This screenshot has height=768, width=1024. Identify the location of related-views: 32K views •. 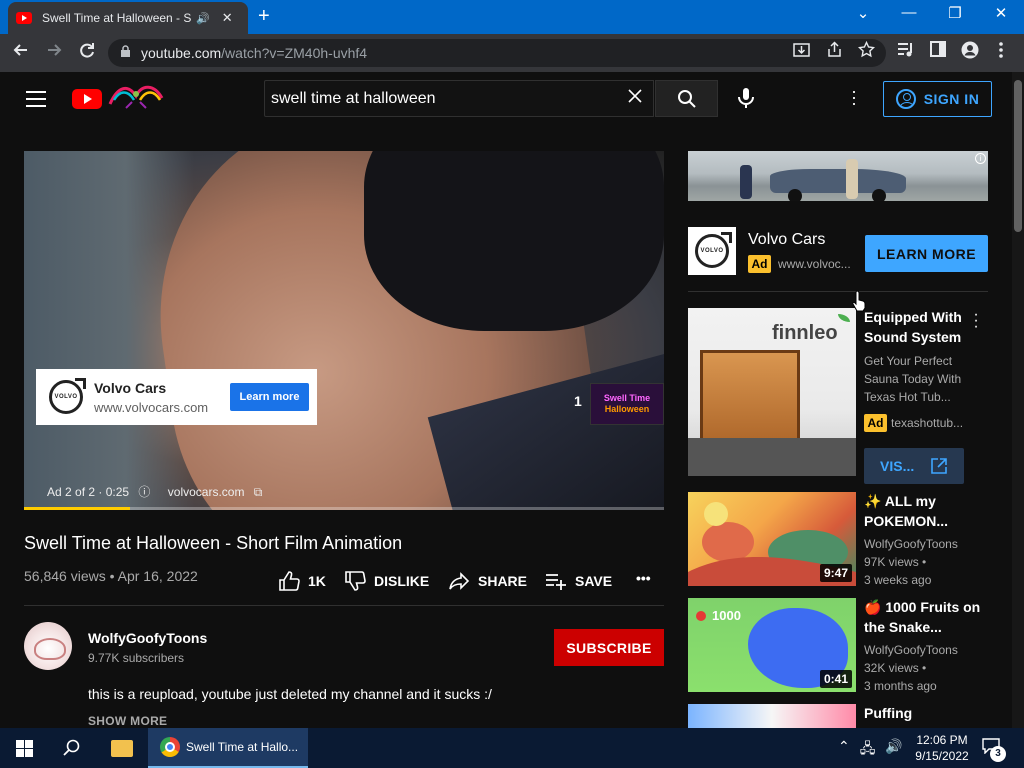
(895, 668).